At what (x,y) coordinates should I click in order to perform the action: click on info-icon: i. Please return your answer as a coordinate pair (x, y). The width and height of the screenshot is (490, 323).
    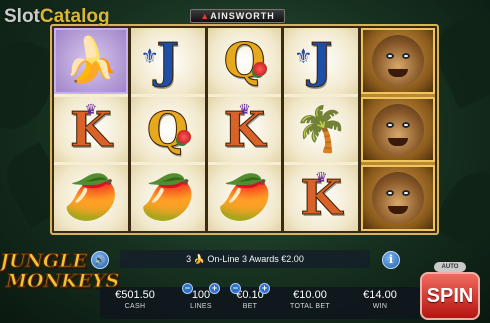
    Looking at the image, I should click on (391, 259).